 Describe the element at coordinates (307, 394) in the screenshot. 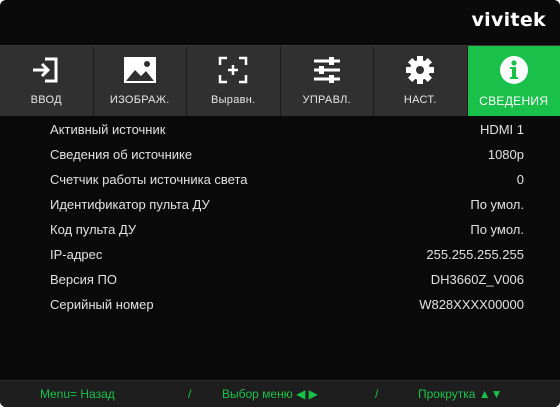

I see `left-right-arrows-icon: ◀ ▶` at that location.